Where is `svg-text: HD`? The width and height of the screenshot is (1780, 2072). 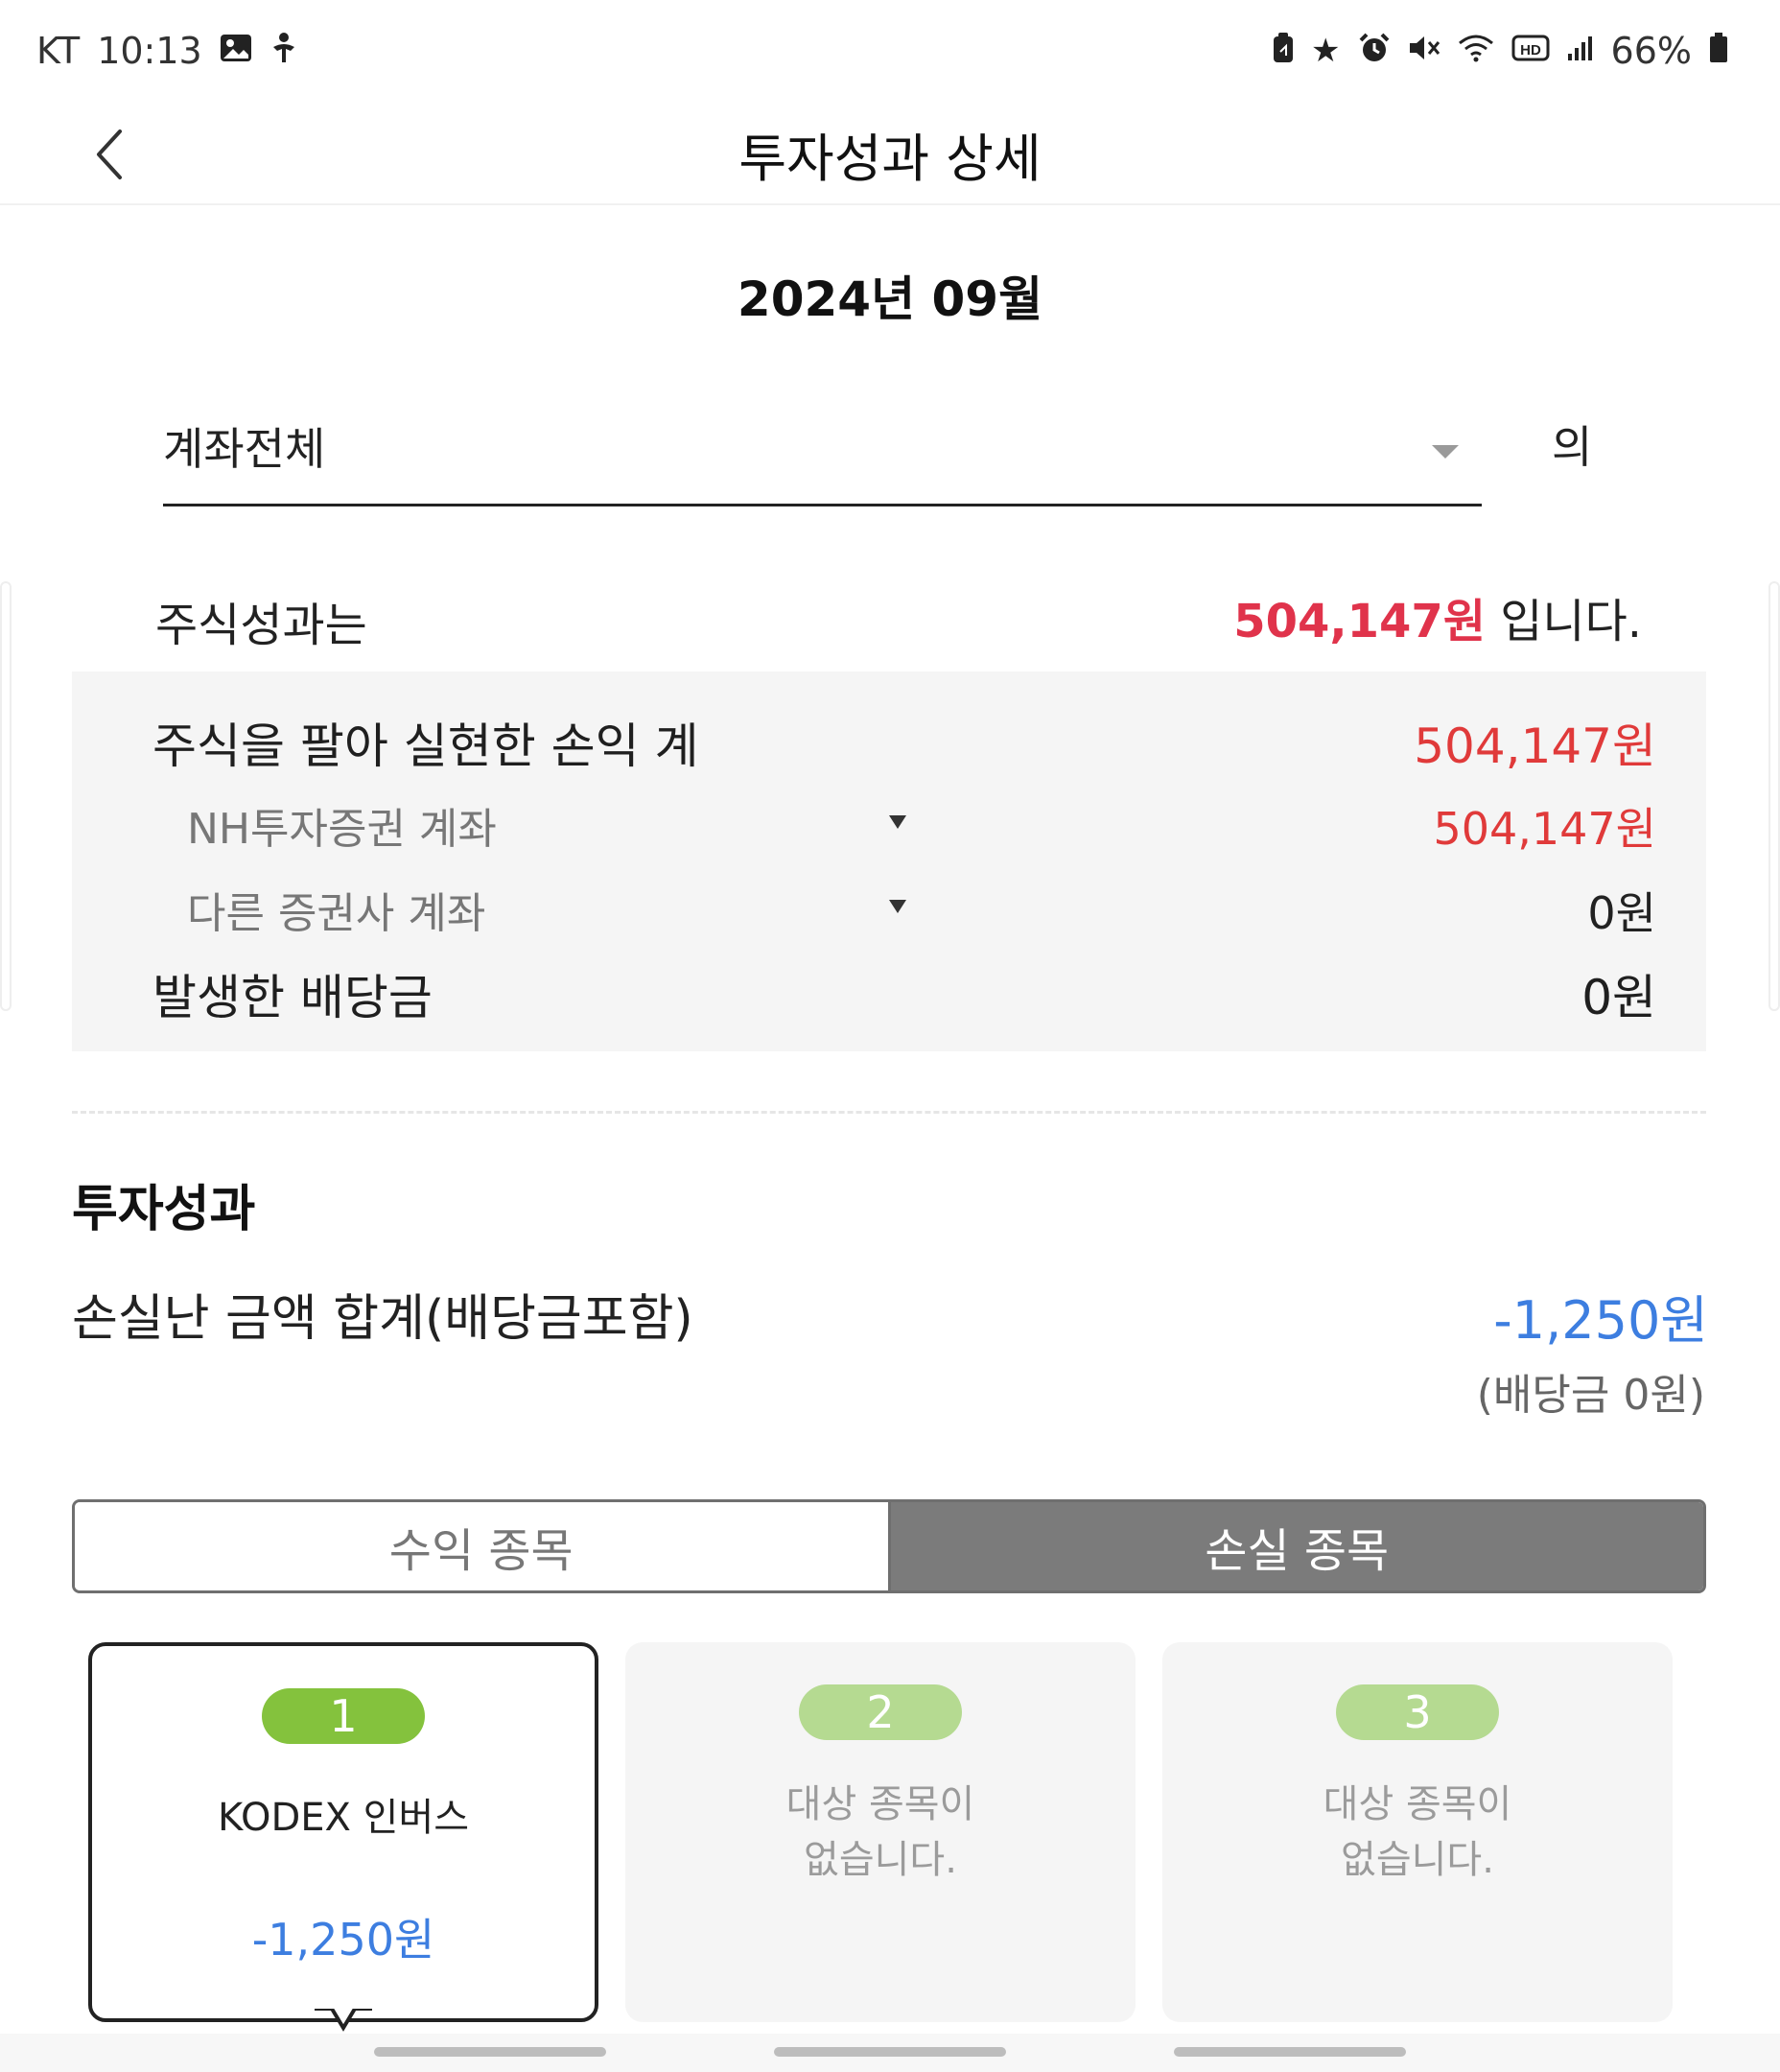
svg-text: HD is located at coordinates (1530, 50).